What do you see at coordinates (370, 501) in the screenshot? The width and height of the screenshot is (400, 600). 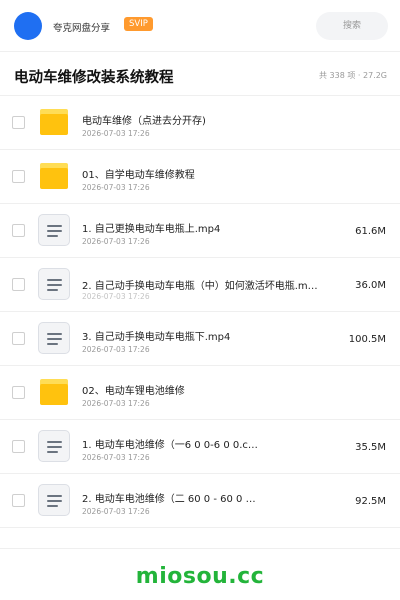 I see `file-size: 92.5M` at bounding box center [370, 501].